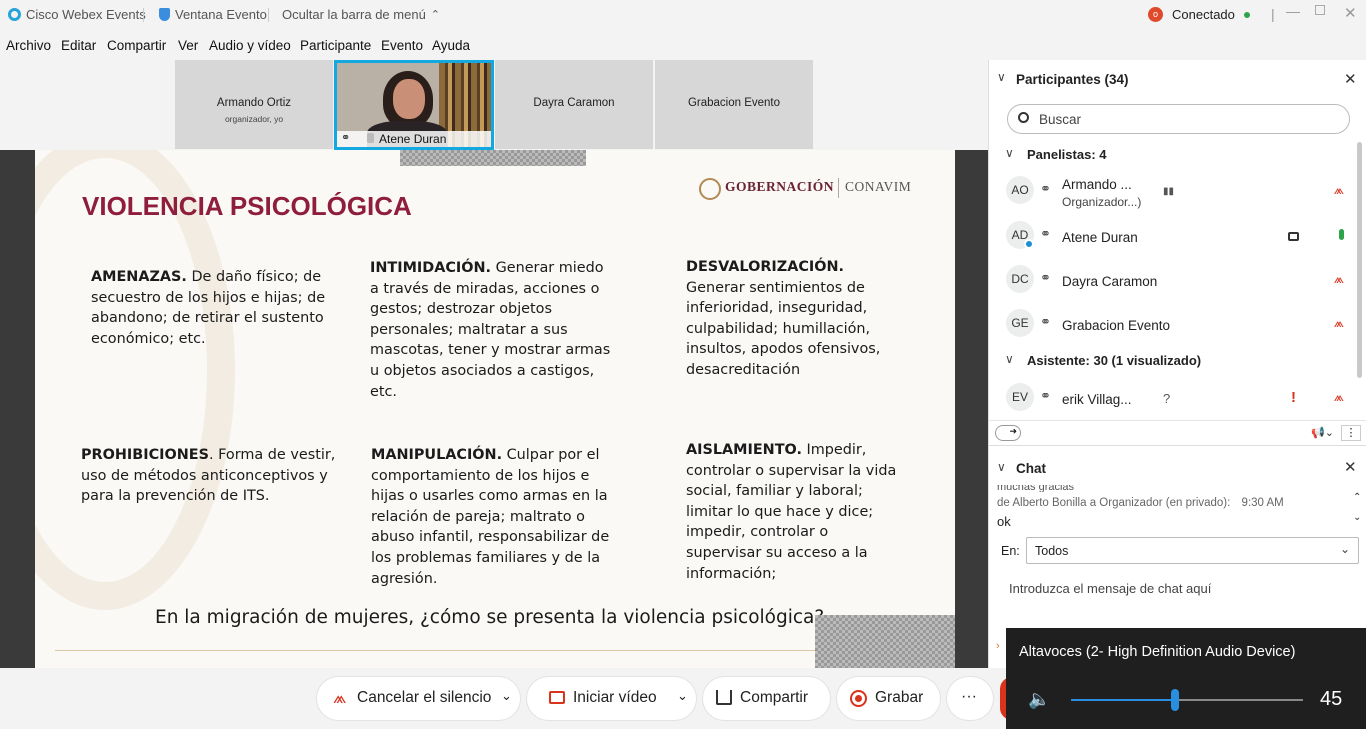  Describe the element at coordinates (250, 45) in the screenshot. I see `menu-audio-video: Audio y vídeo` at that location.